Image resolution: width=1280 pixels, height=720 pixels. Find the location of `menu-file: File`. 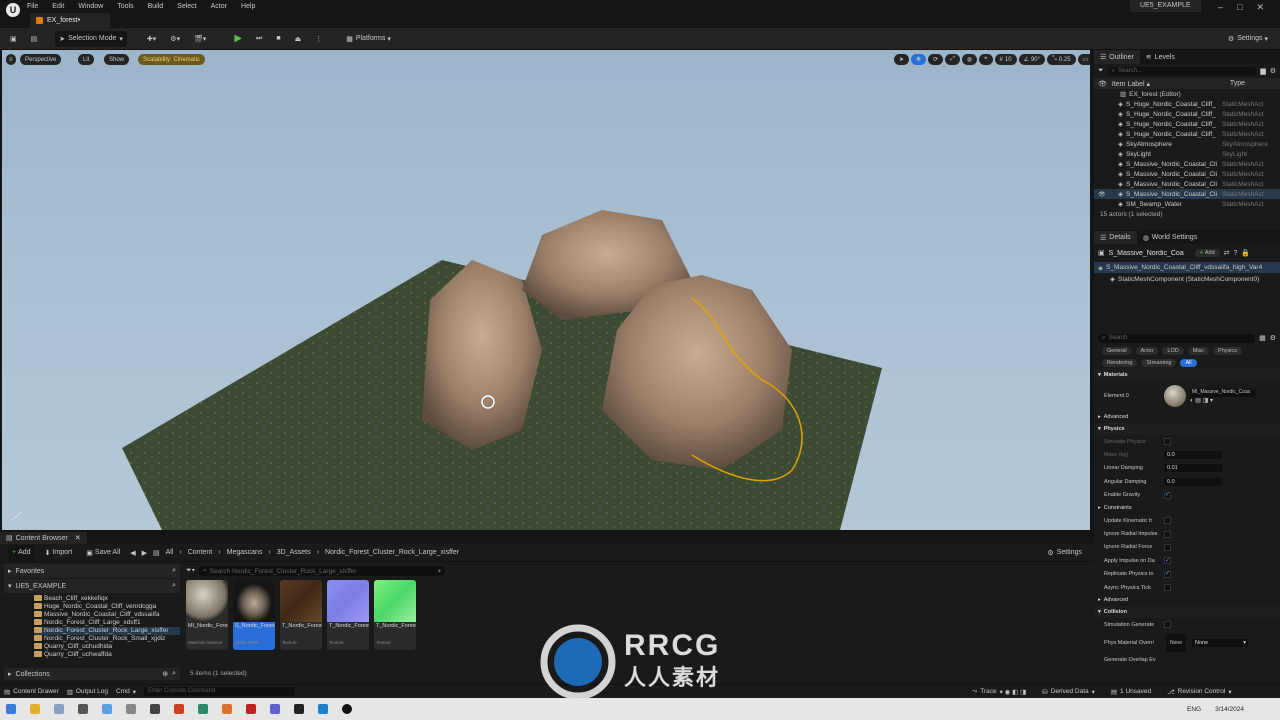

menu-file: File is located at coordinates (32, 6).